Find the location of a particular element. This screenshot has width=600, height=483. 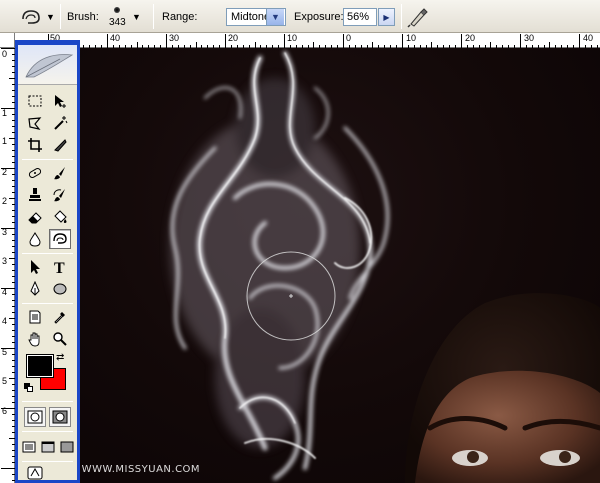

standard-screen-mode-button is located at coordinates (29, 447).